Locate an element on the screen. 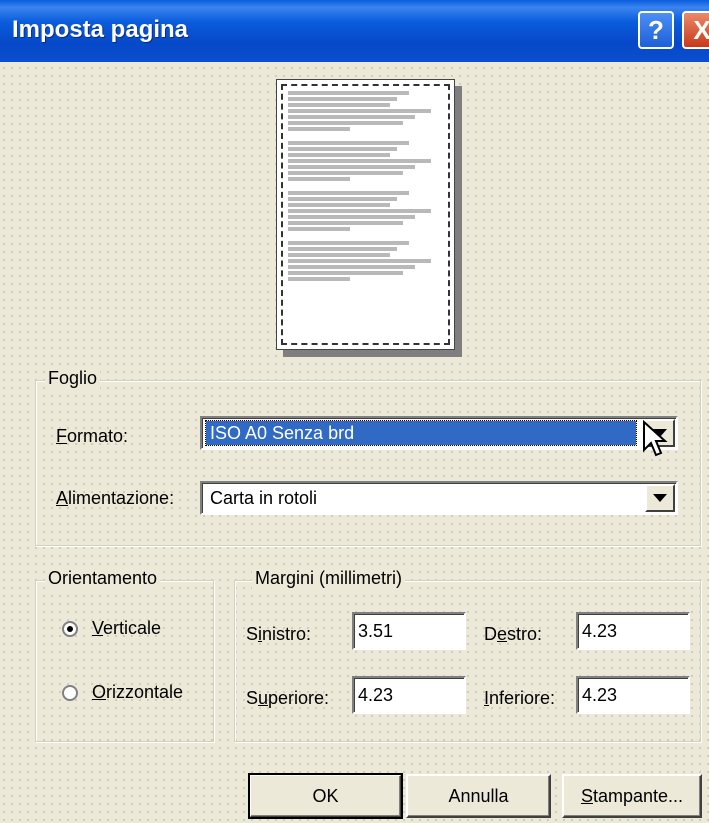 This screenshot has height=823, width=709. orientation-group-label: Orientamento is located at coordinates (103, 578).